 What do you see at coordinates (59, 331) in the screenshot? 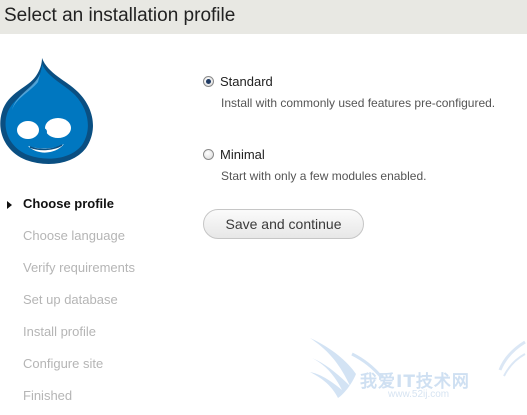
I see `step-install-profile: Install profile` at bounding box center [59, 331].